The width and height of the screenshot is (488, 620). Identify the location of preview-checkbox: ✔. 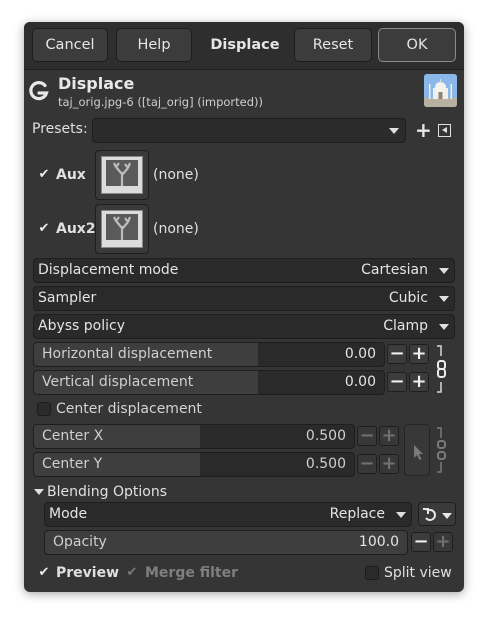
(44, 573).